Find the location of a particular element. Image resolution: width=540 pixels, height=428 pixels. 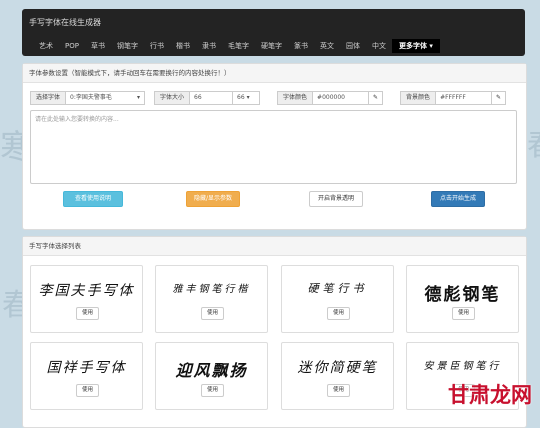

toggle-params-button: 隐藏/显示参数 is located at coordinates (213, 199).